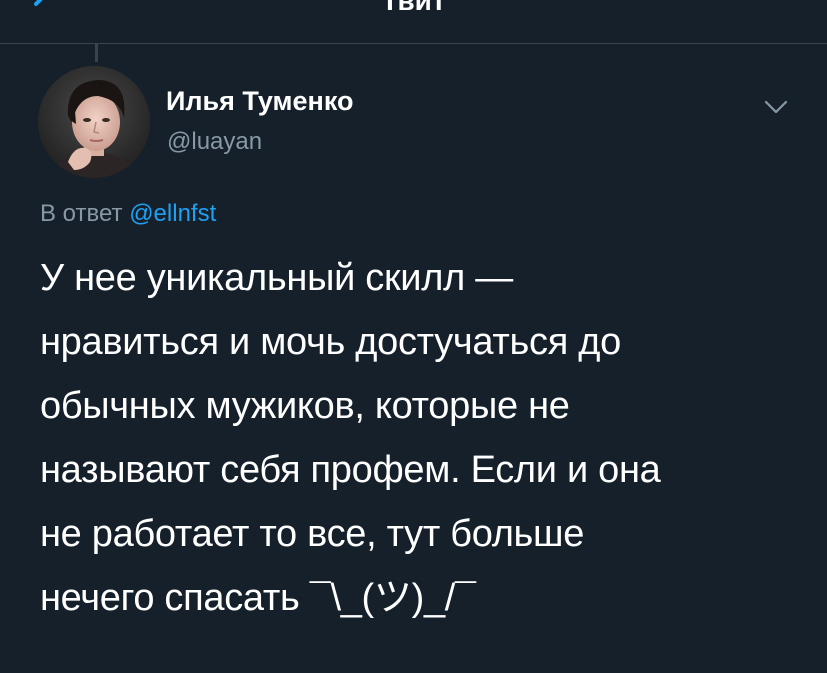 Image resolution: width=827 pixels, height=673 pixels. Describe the element at coordinates (330, 342) in the screenshot. I see `tweet-text-line: нравиться и мочь достучаться до` at that location.